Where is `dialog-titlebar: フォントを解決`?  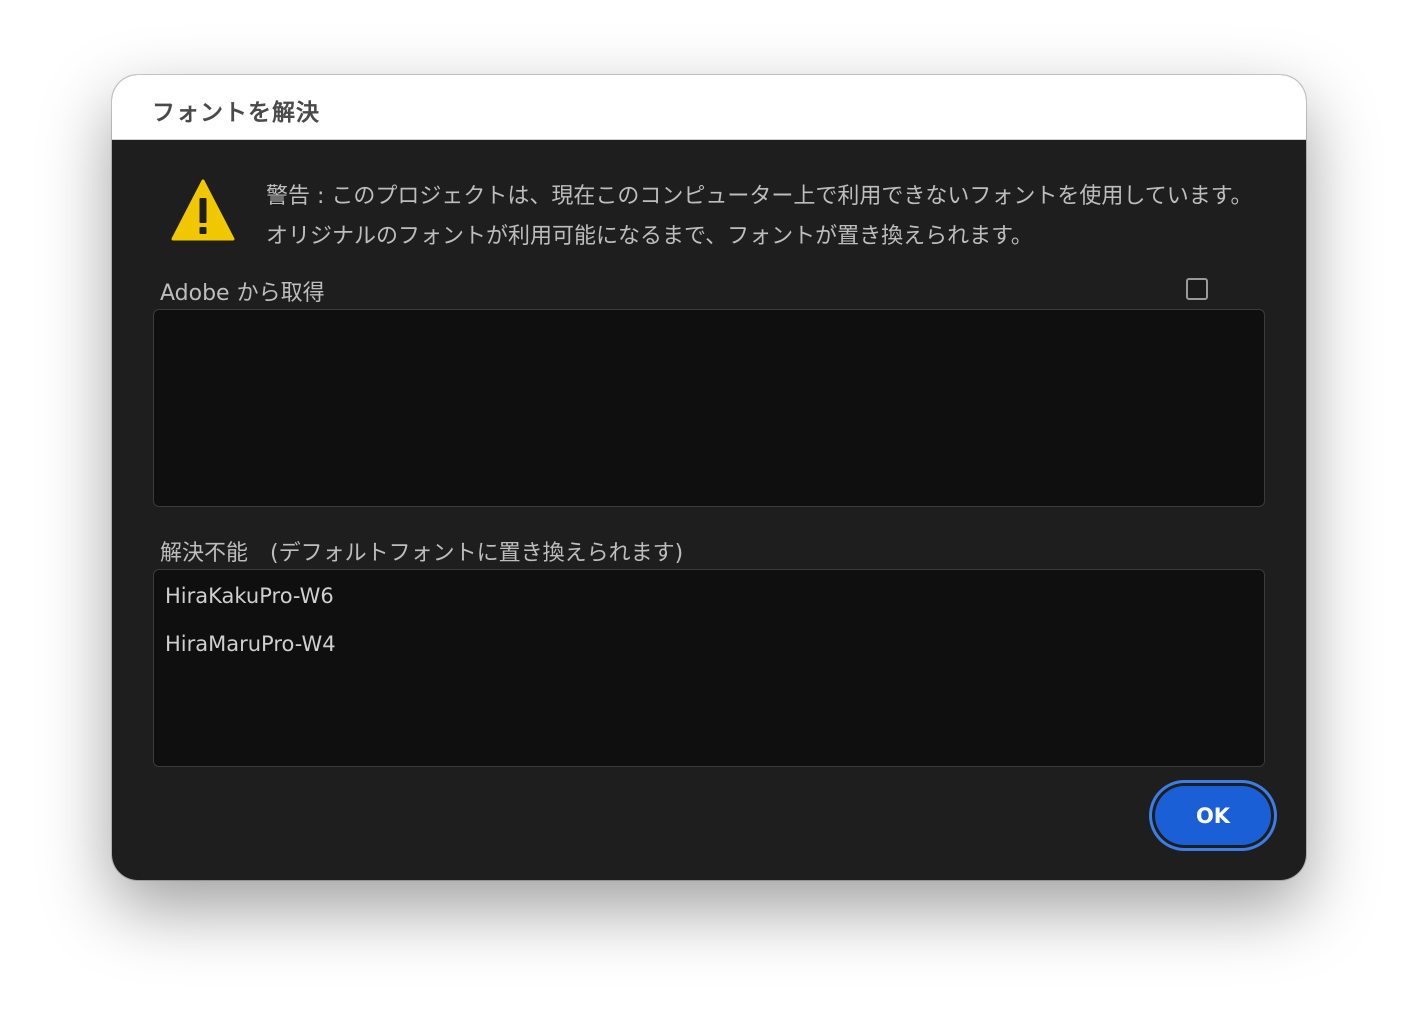 dialog-titlebar: フォントを解決 is located at coordinates (709, 107).